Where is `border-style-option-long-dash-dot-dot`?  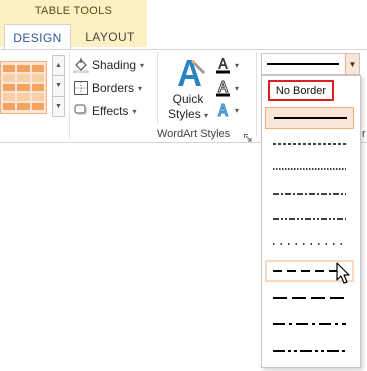
border-style-option-long-dash-dot-dot is located at coordinates (309, 351).